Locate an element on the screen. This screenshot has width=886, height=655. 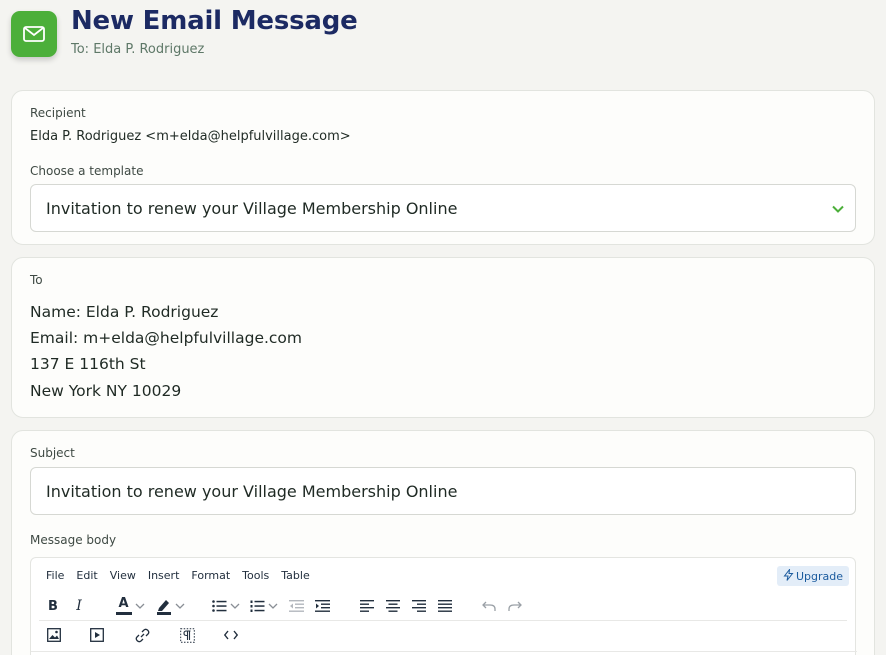
insert-image-button is located at coordinates (54, 635).